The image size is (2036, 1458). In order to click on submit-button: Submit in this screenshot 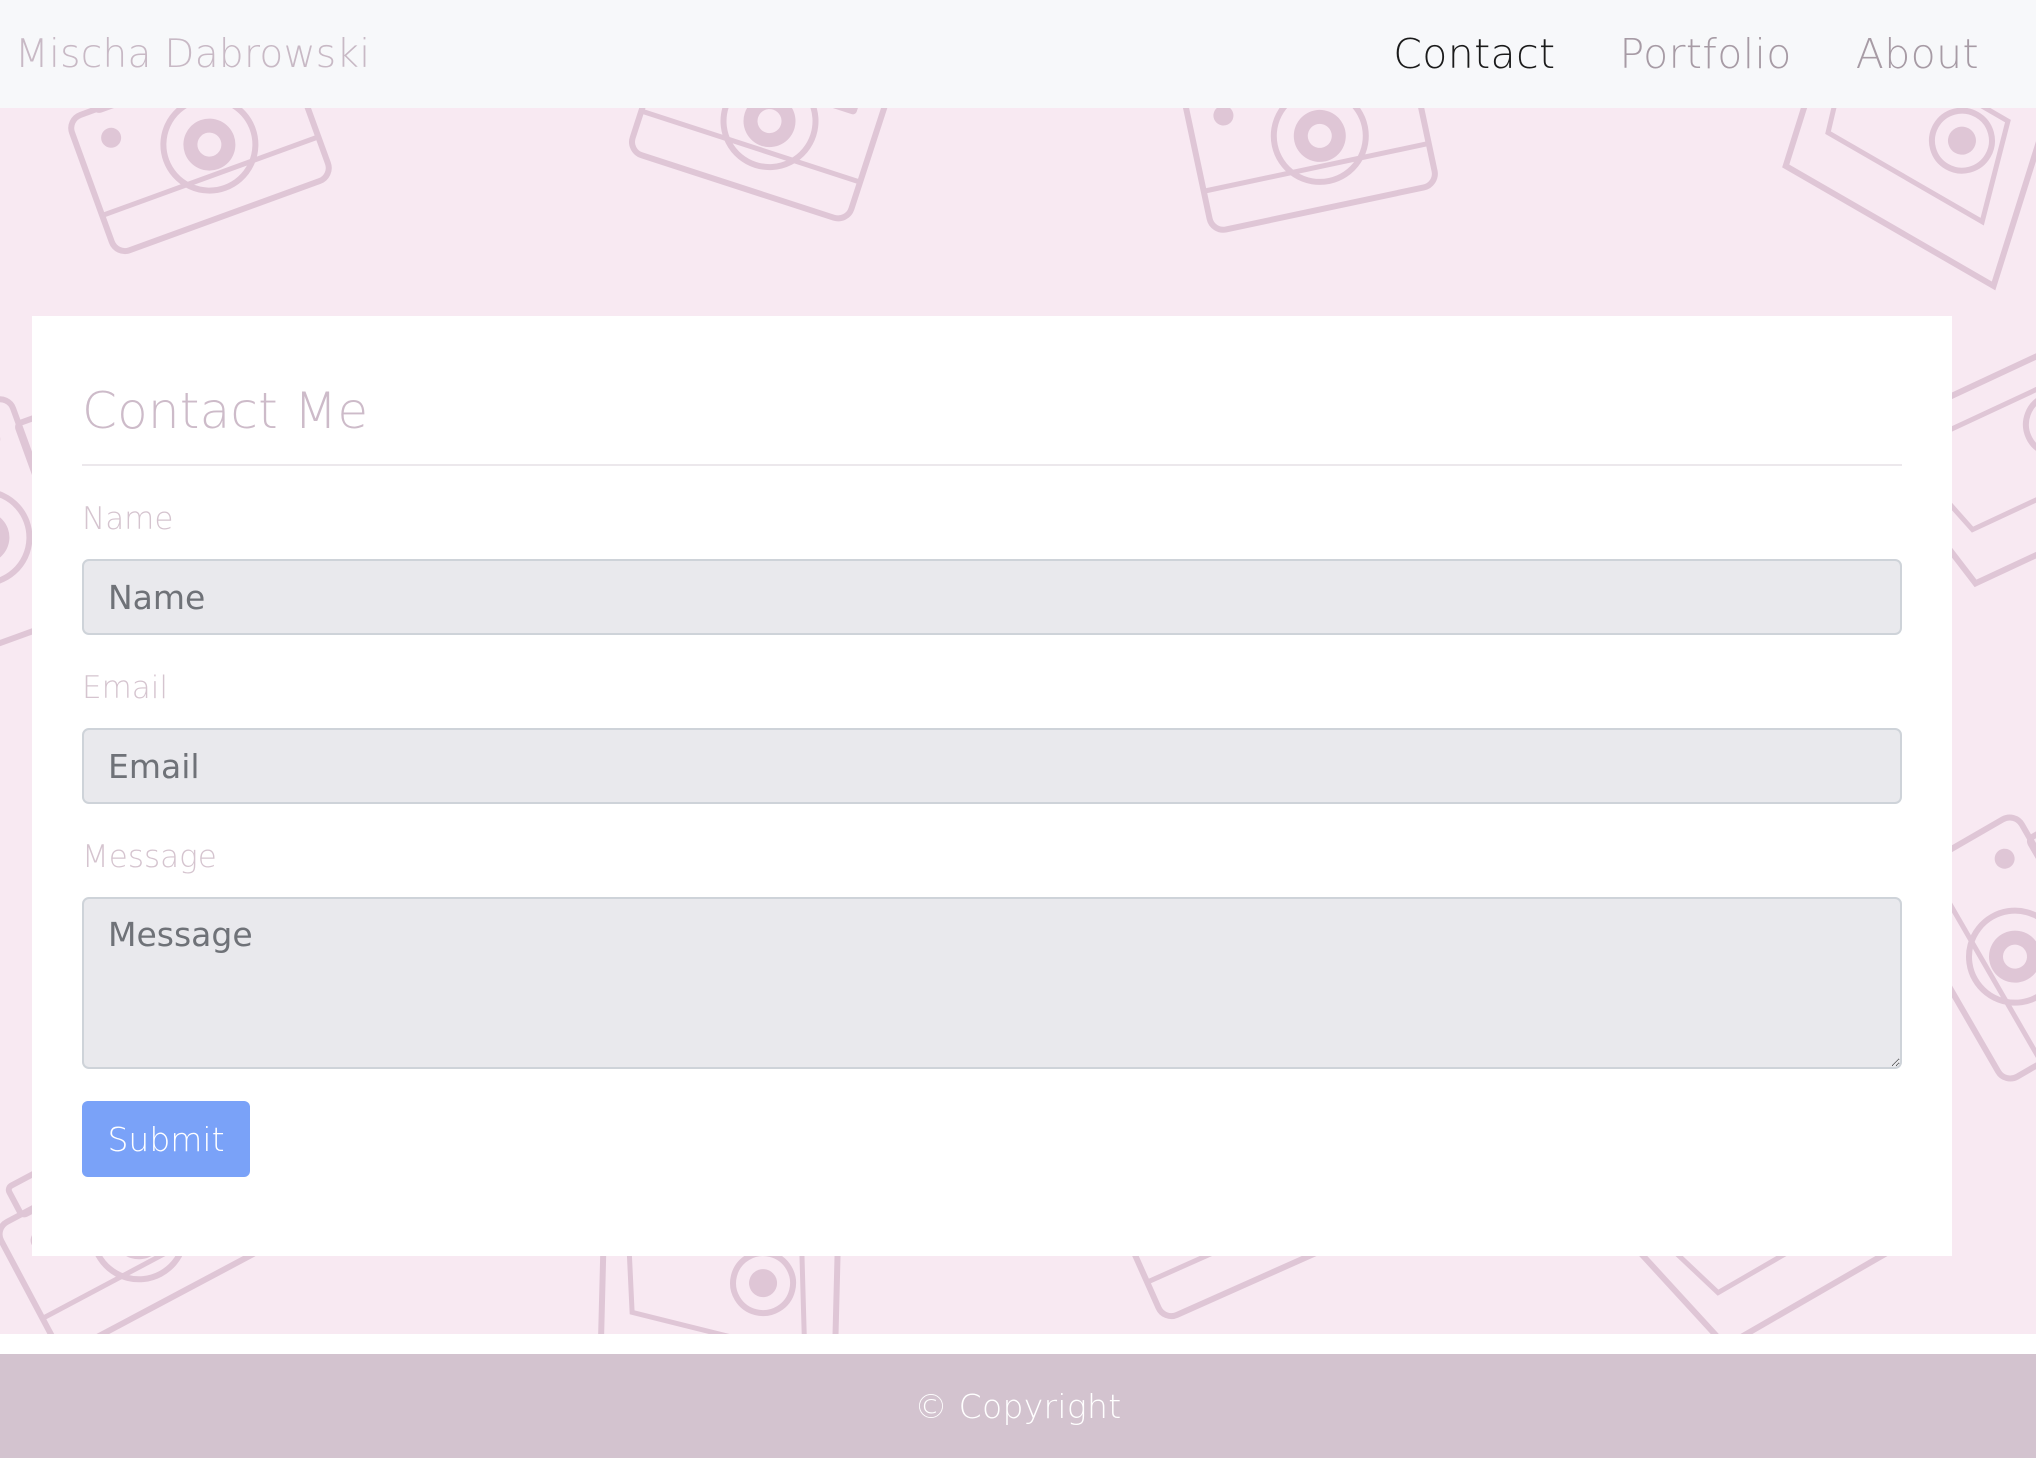, I will do `click(166, 1139)`.